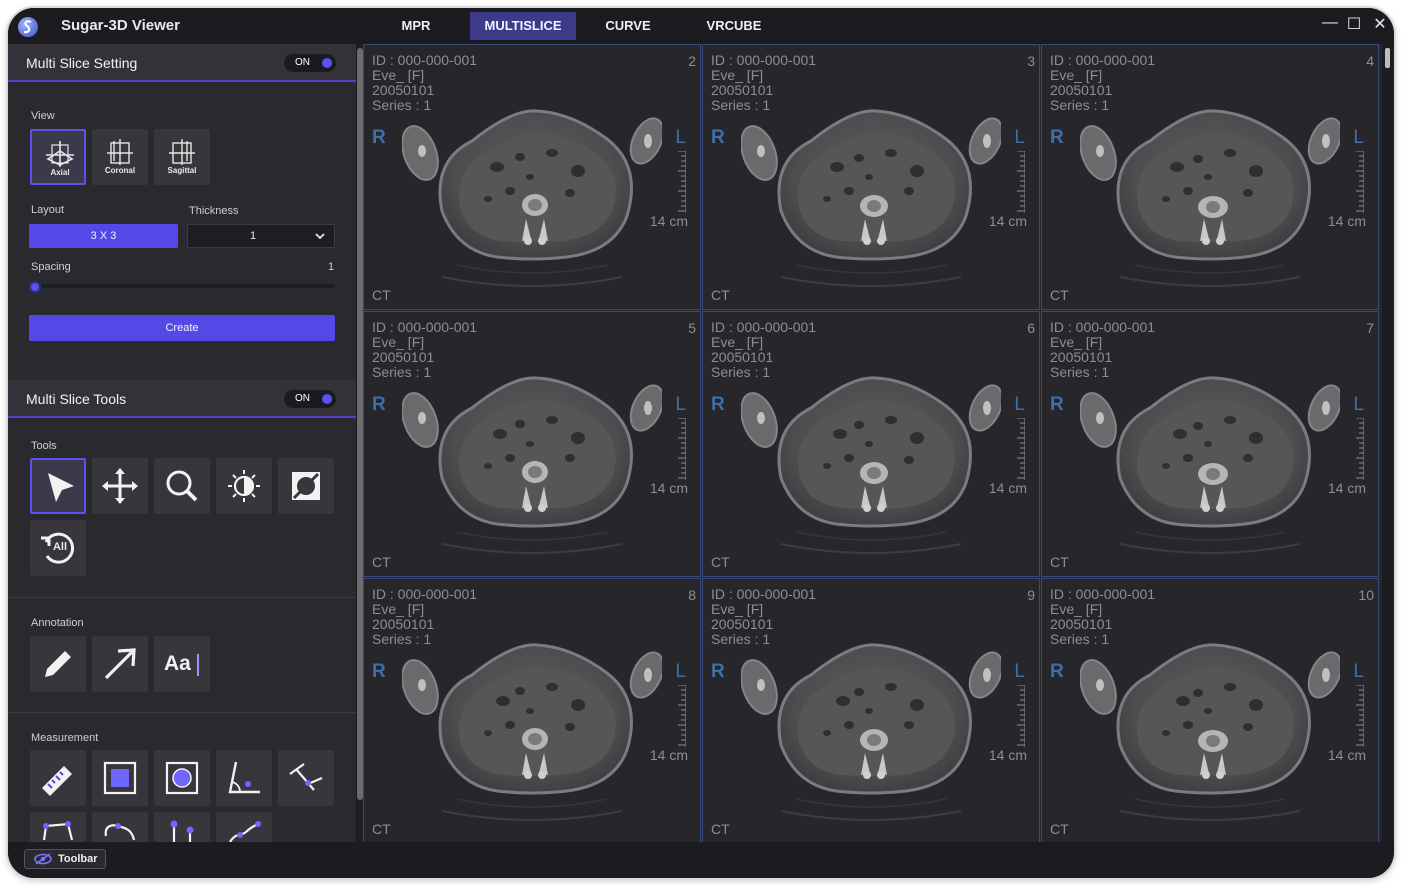  Describe the element at coordinates (306, 486) in the screenshot. I see `invert-tool-button` at that location.